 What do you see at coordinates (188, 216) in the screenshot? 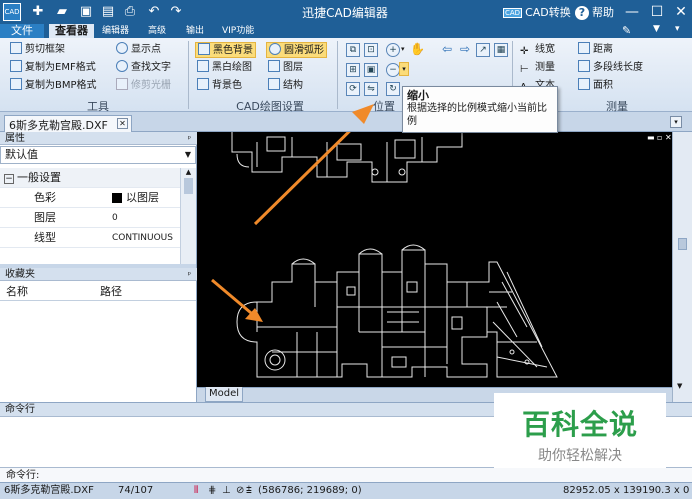
I see `properties-scrollbar: ▲` at bounding box center [188, 216].